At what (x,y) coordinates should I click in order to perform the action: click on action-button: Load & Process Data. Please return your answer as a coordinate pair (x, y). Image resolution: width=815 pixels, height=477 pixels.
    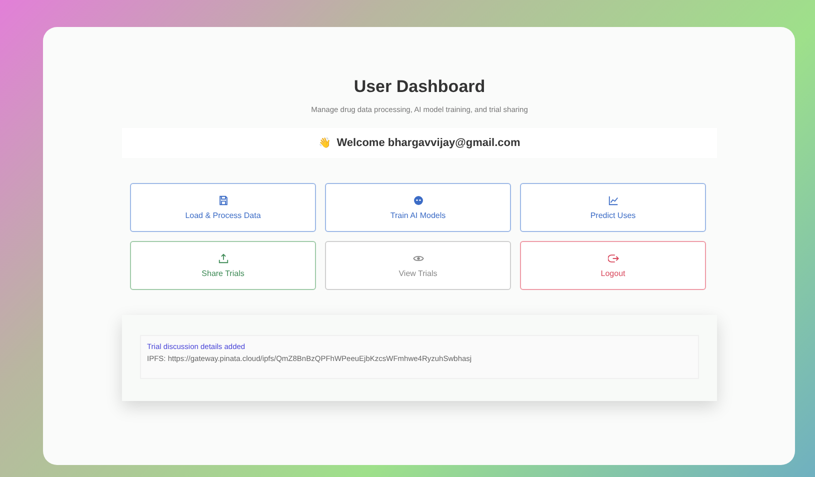
    Looking at the image, I should click on (223, 207).